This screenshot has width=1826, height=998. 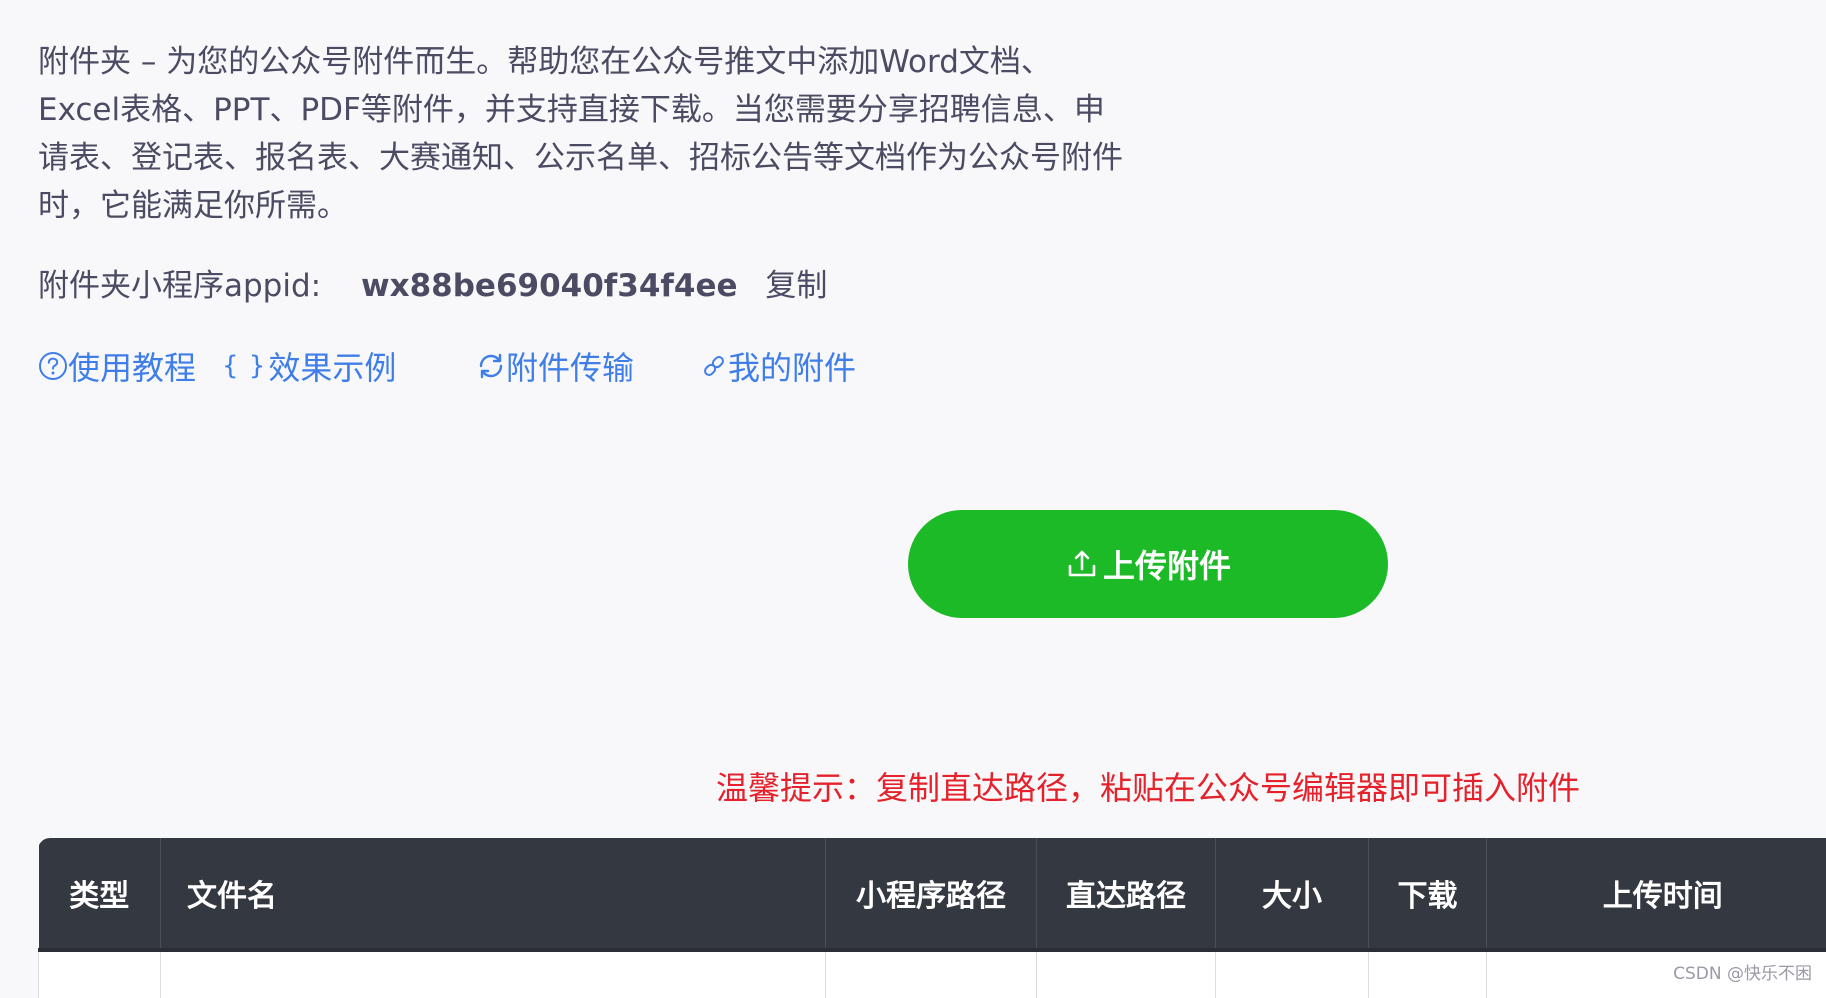 I want to click on tip-text: 温馨提示：复制直达路径，粘贴在公众号编辑器即可插入附件, so click(x=1148, y=788).